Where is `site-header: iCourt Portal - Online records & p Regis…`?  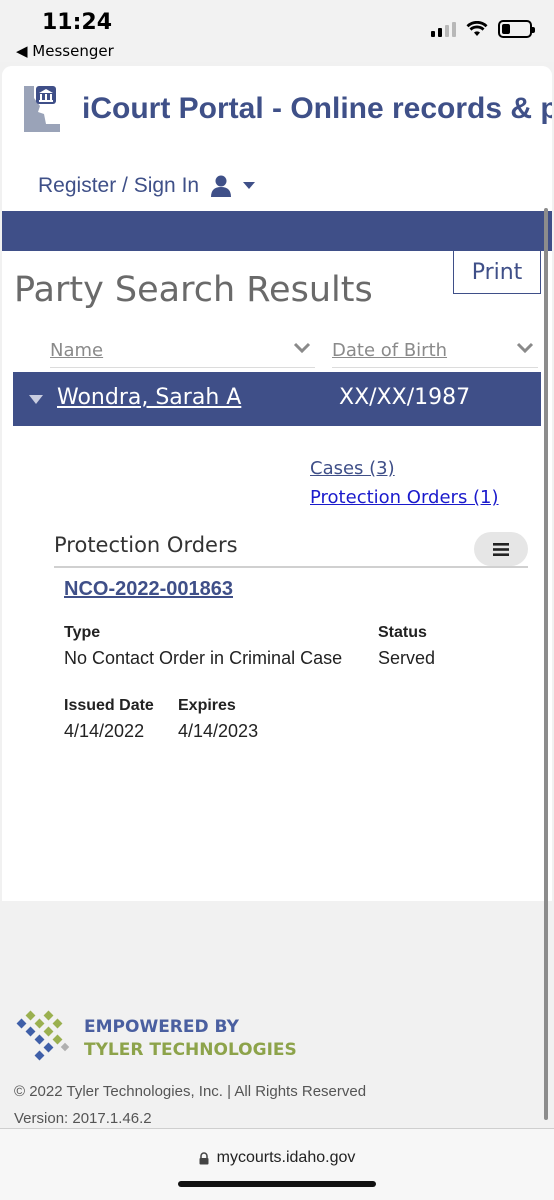
site-header: iCourt Portal - Online records & p Regis… is located at coordinates (277, 138).